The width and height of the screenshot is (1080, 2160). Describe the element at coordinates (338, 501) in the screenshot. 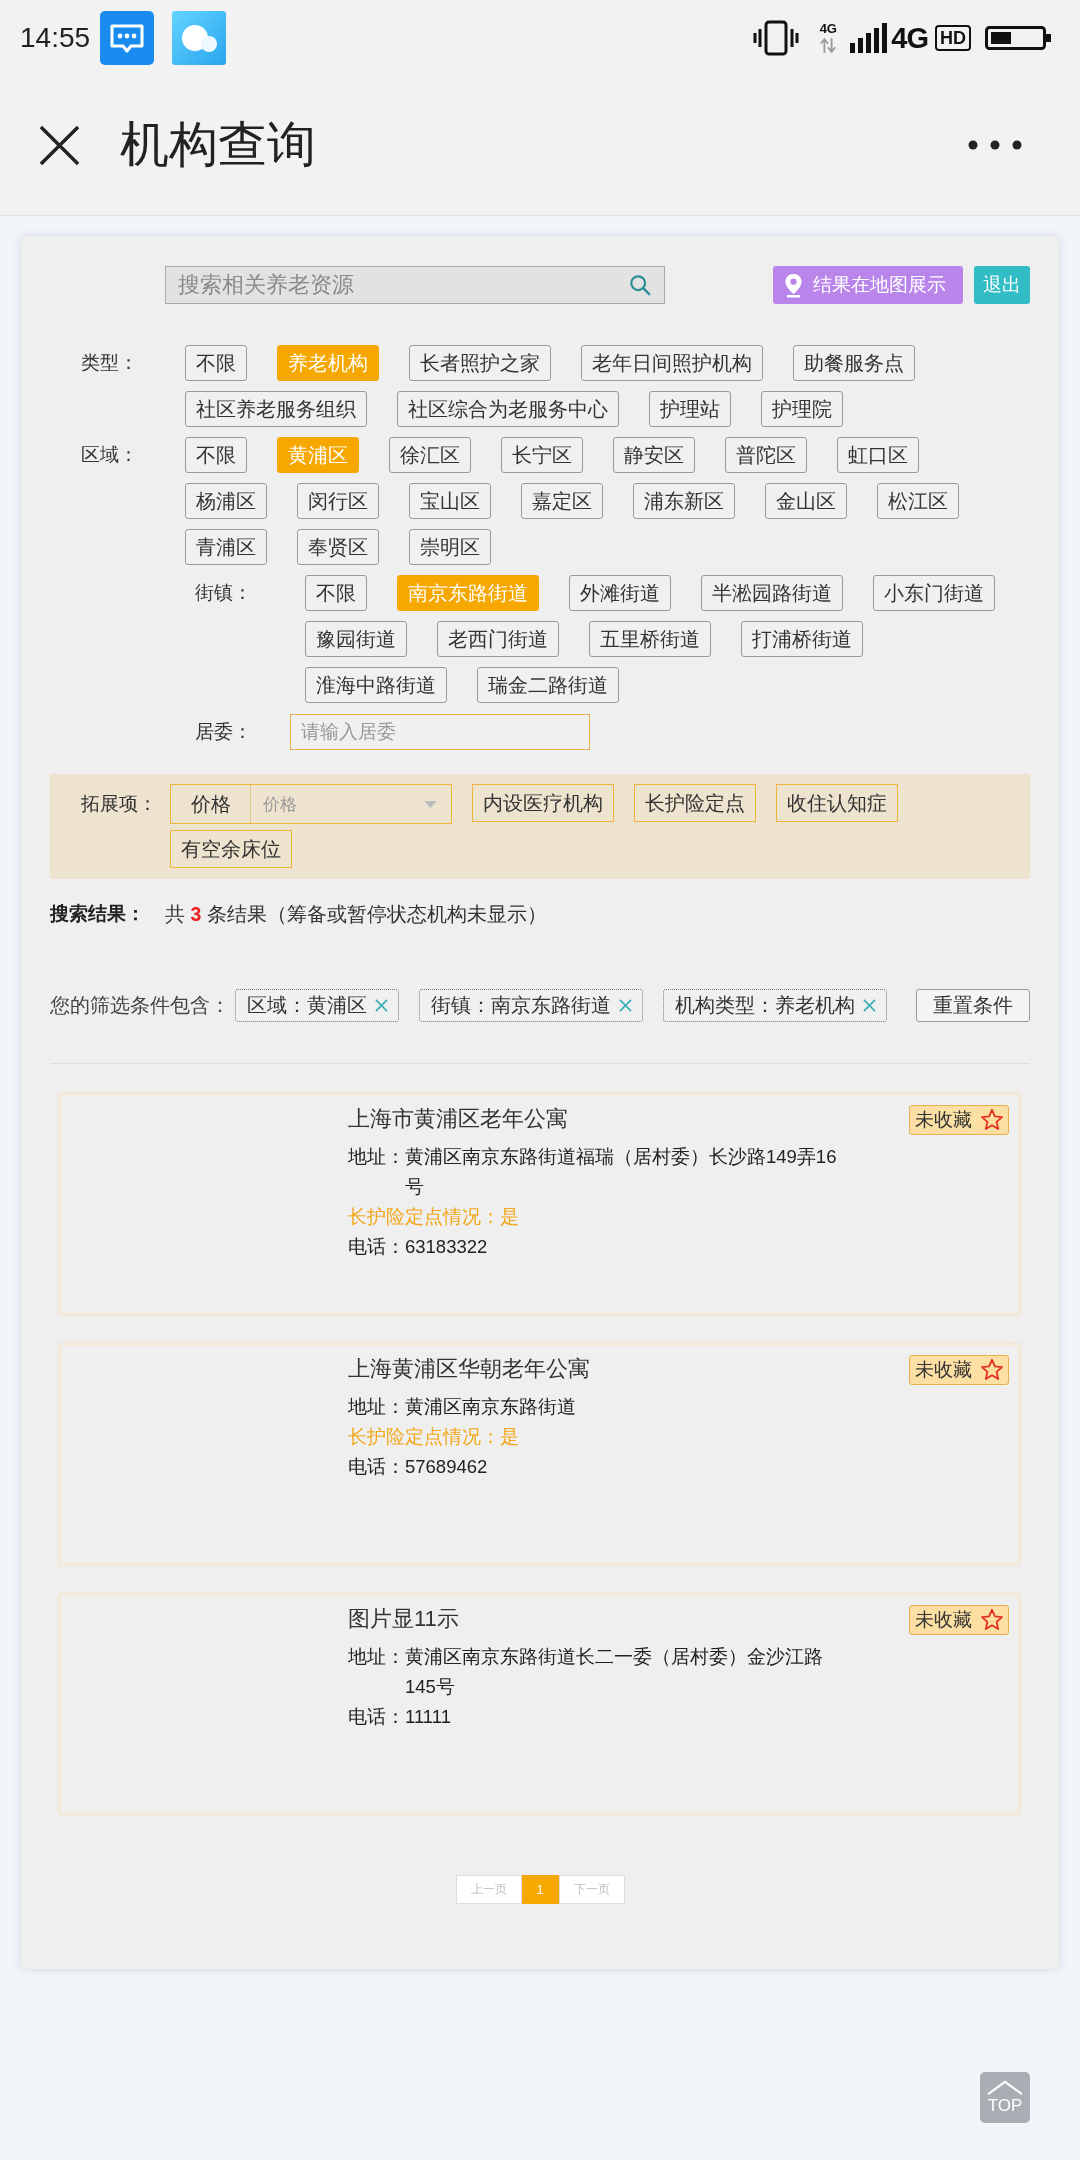

I see `filter-option: 闵行区` at that location.